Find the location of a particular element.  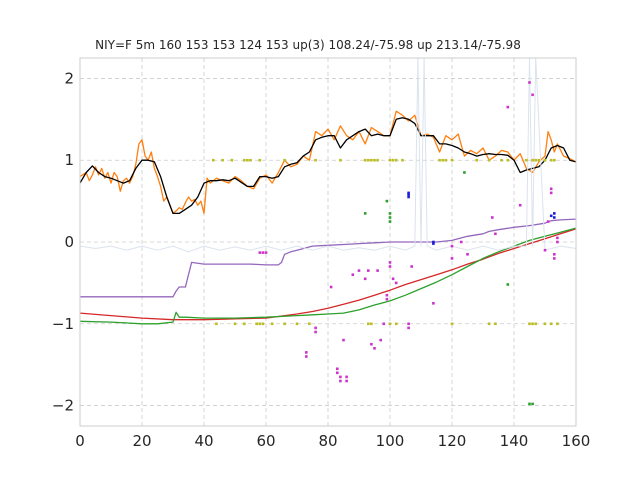

y-tick-label: 1 is located at coordinates (69, 160).